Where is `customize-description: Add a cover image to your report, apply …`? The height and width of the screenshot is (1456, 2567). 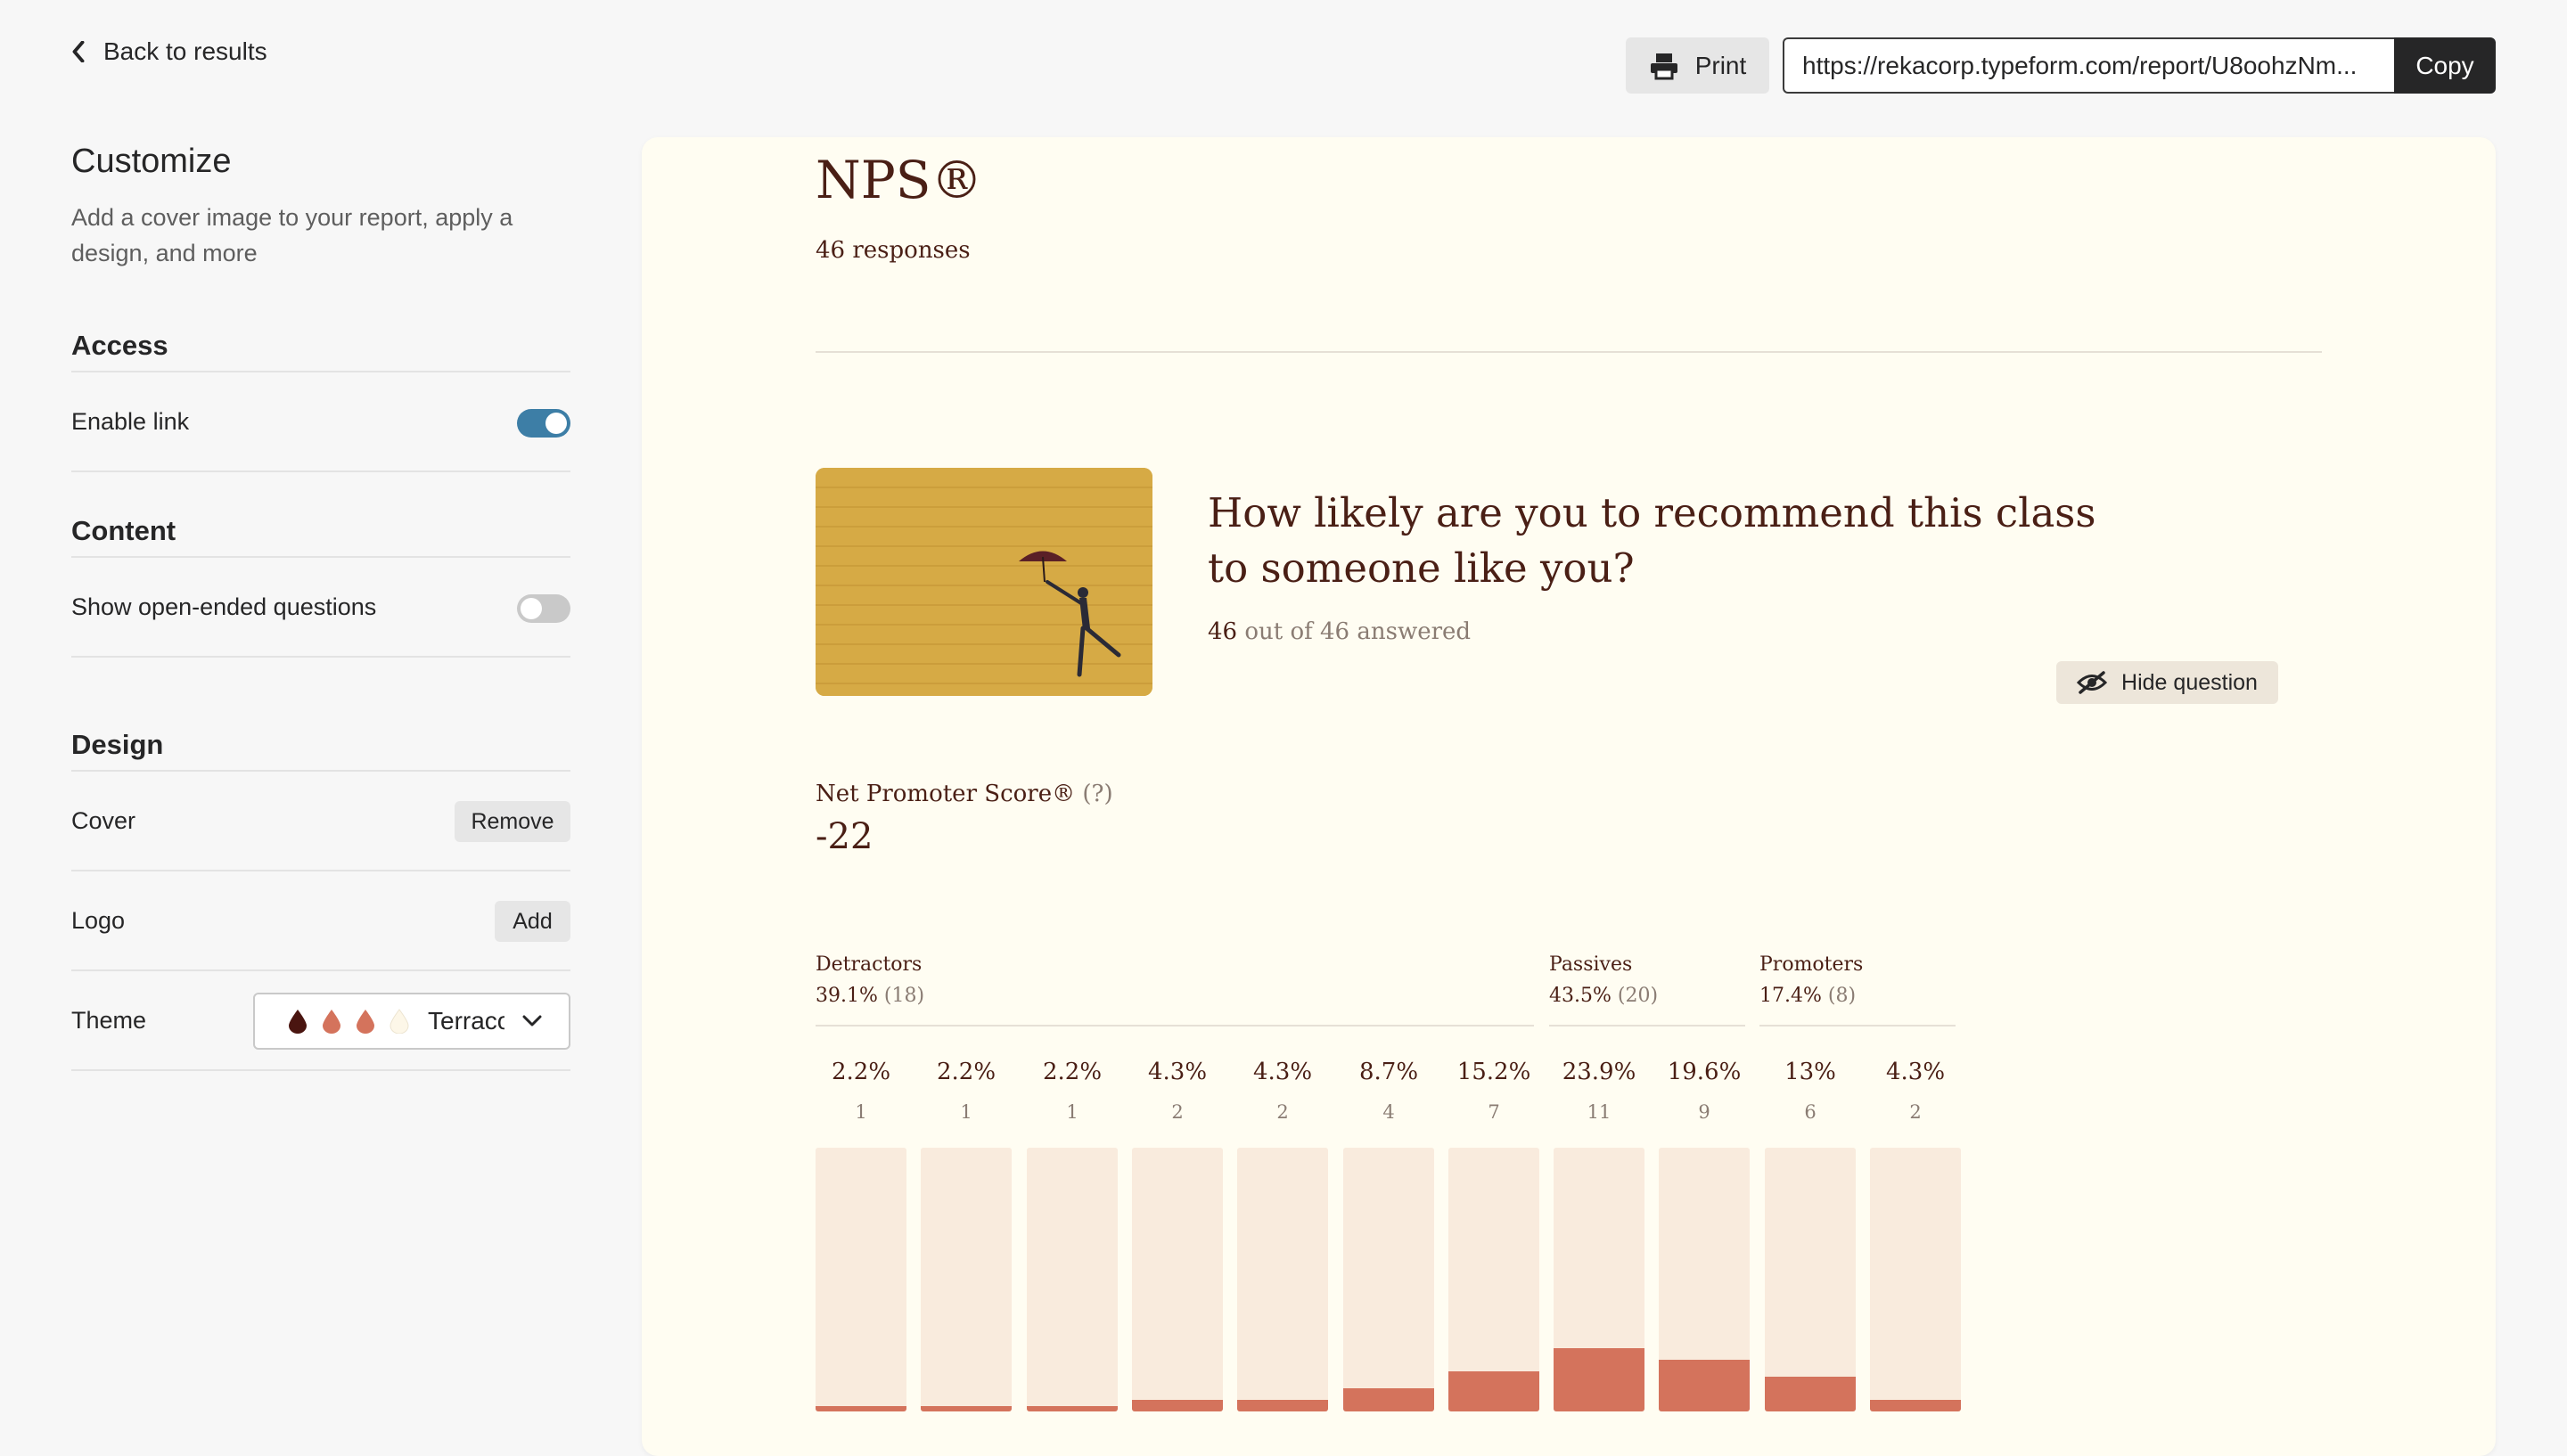
customize-description: Add a cover image to your report, apply … is located at coordinates (292, 235).